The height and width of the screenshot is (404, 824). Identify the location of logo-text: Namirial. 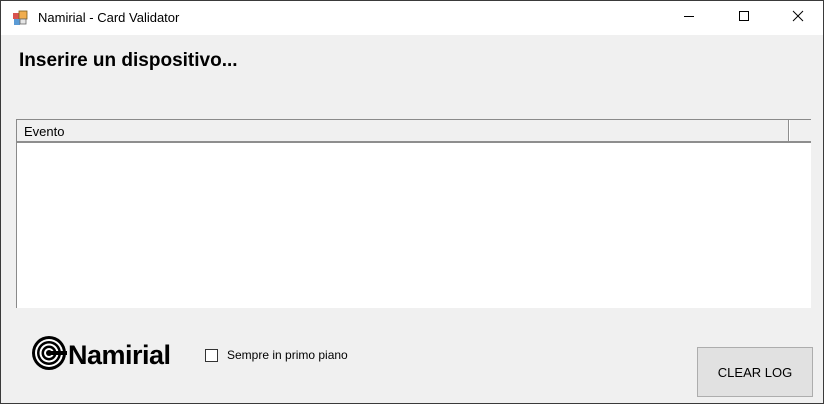
(119, 354).